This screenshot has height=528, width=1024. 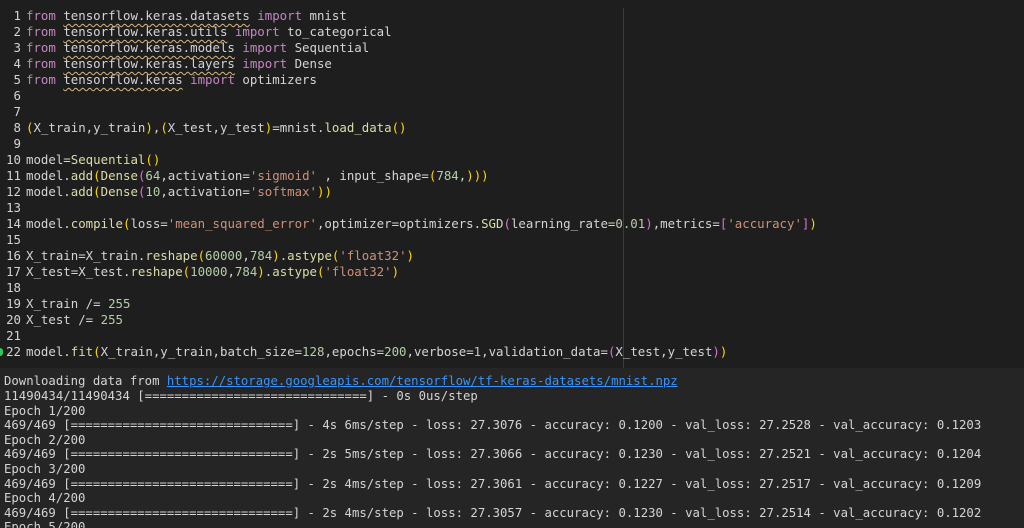 I want to click on code-line: 13, so click(x=13, y=208).